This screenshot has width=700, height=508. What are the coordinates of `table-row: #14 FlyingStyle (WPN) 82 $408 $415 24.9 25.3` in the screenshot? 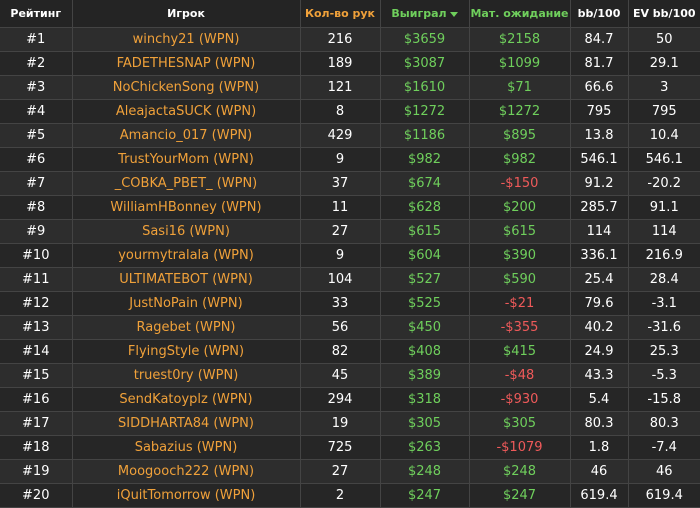 It's located at (350, 351).